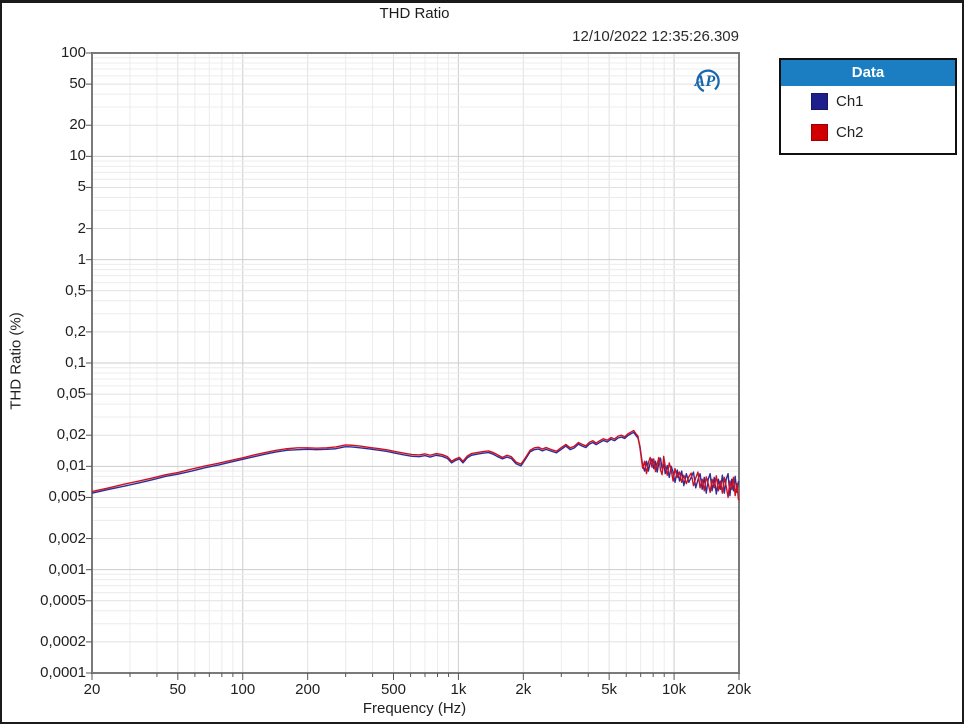 Image resolution: width=964 pixels, height=724 pixels. What do you see at coordinates (868, 132) in the screenshot?
I see `legend-item-ch2: Ch2` at bounding box center [868, 132].